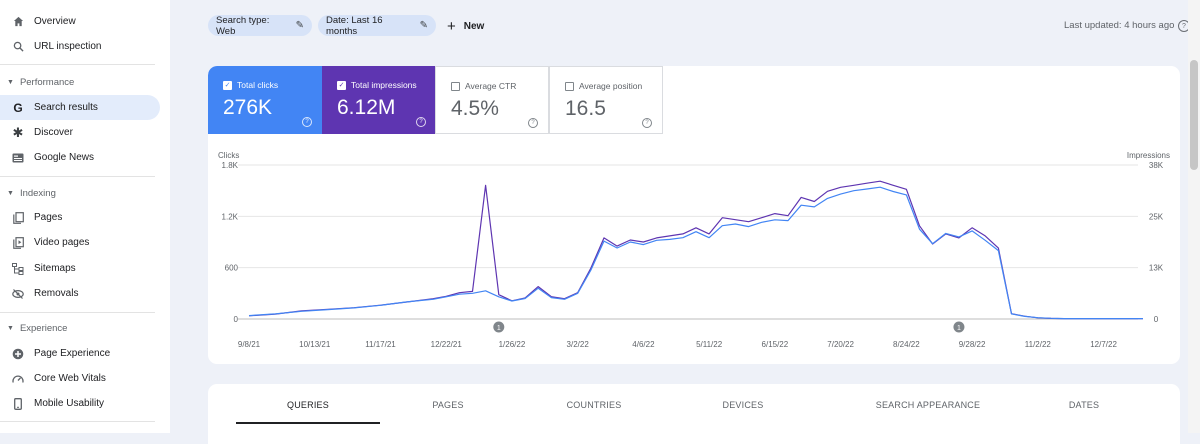 This screenshot has width=1200, height=444. What do you see at coordinates (55, 21) in the screenshot?
I see `sidebar-item-label: Overview` at bounding box center [55, 21].